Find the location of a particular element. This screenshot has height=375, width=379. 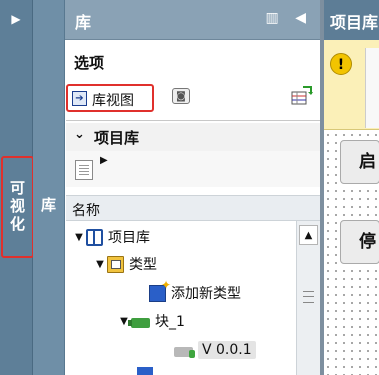

library-strip: 库 is located at coordinates (49, 187).